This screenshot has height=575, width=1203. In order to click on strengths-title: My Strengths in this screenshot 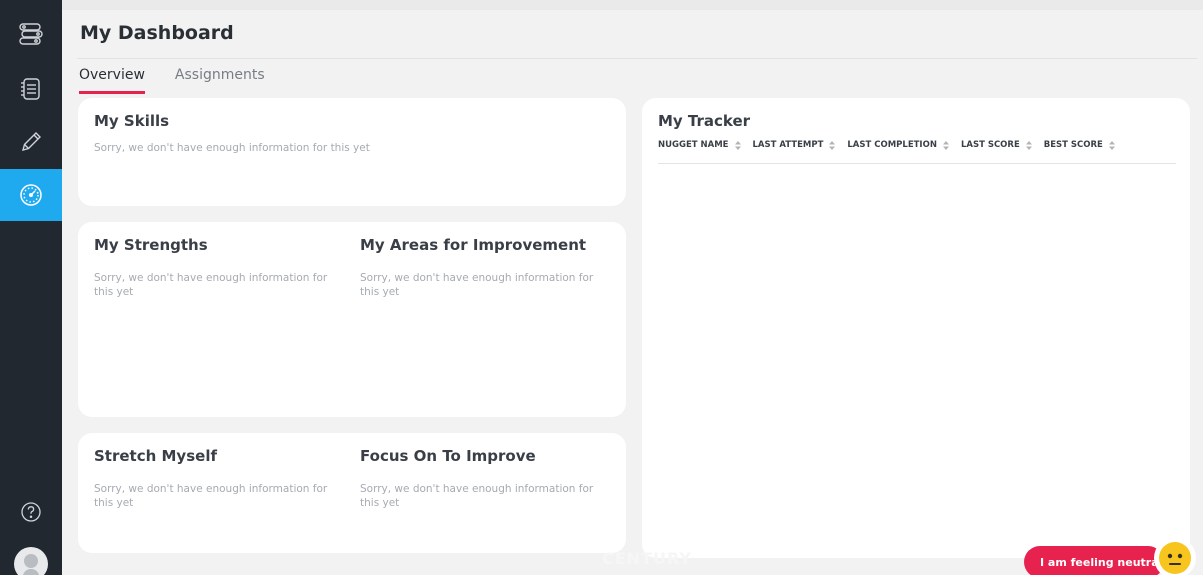, I will do `click(151, 245)`.